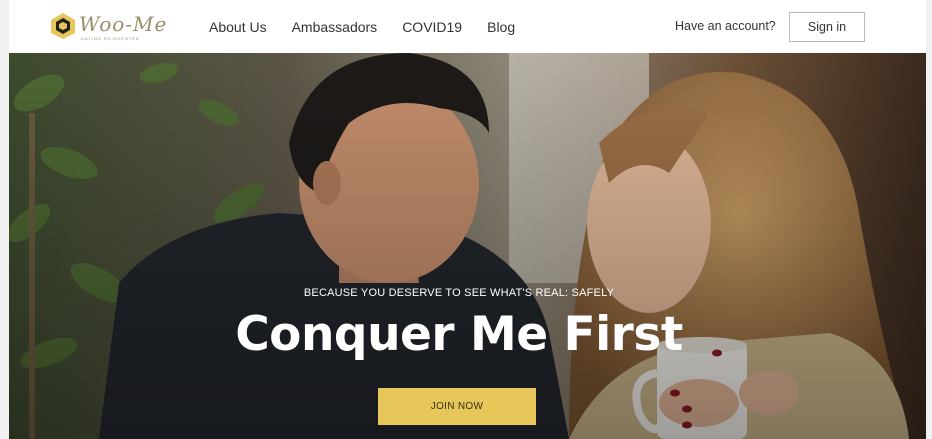  Describe the element at coordinates (725, 26) in the screenshot. I see `account-prompt: Have an account?` at that location.